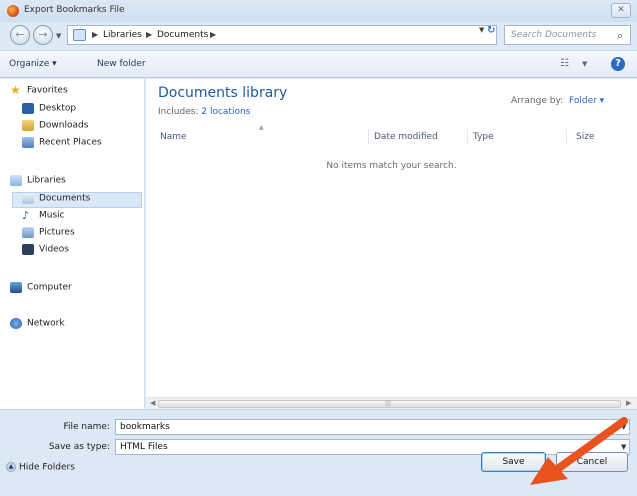 The height and width of the screenshot is (496, 637). What do you see at coordinates (79, 35) in the screenshot?
I see `library-icon` at bounding box center [79, 35].